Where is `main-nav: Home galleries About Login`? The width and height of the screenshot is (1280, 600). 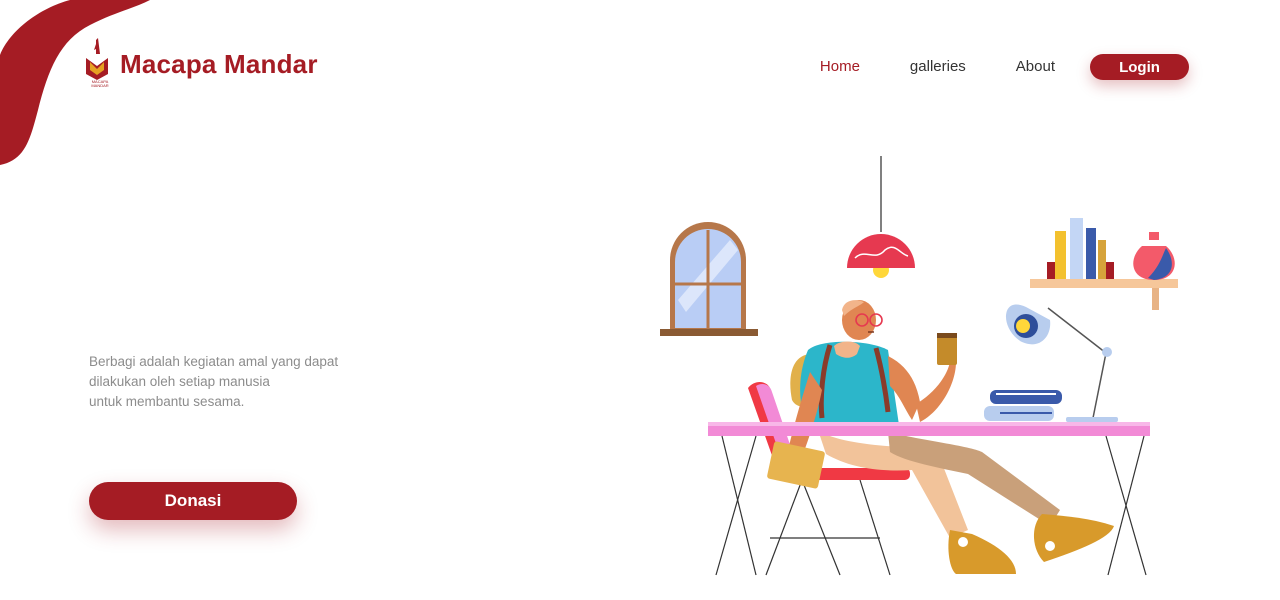 main-nav: Home galleries About Login is located at coordinates (1004, 67).